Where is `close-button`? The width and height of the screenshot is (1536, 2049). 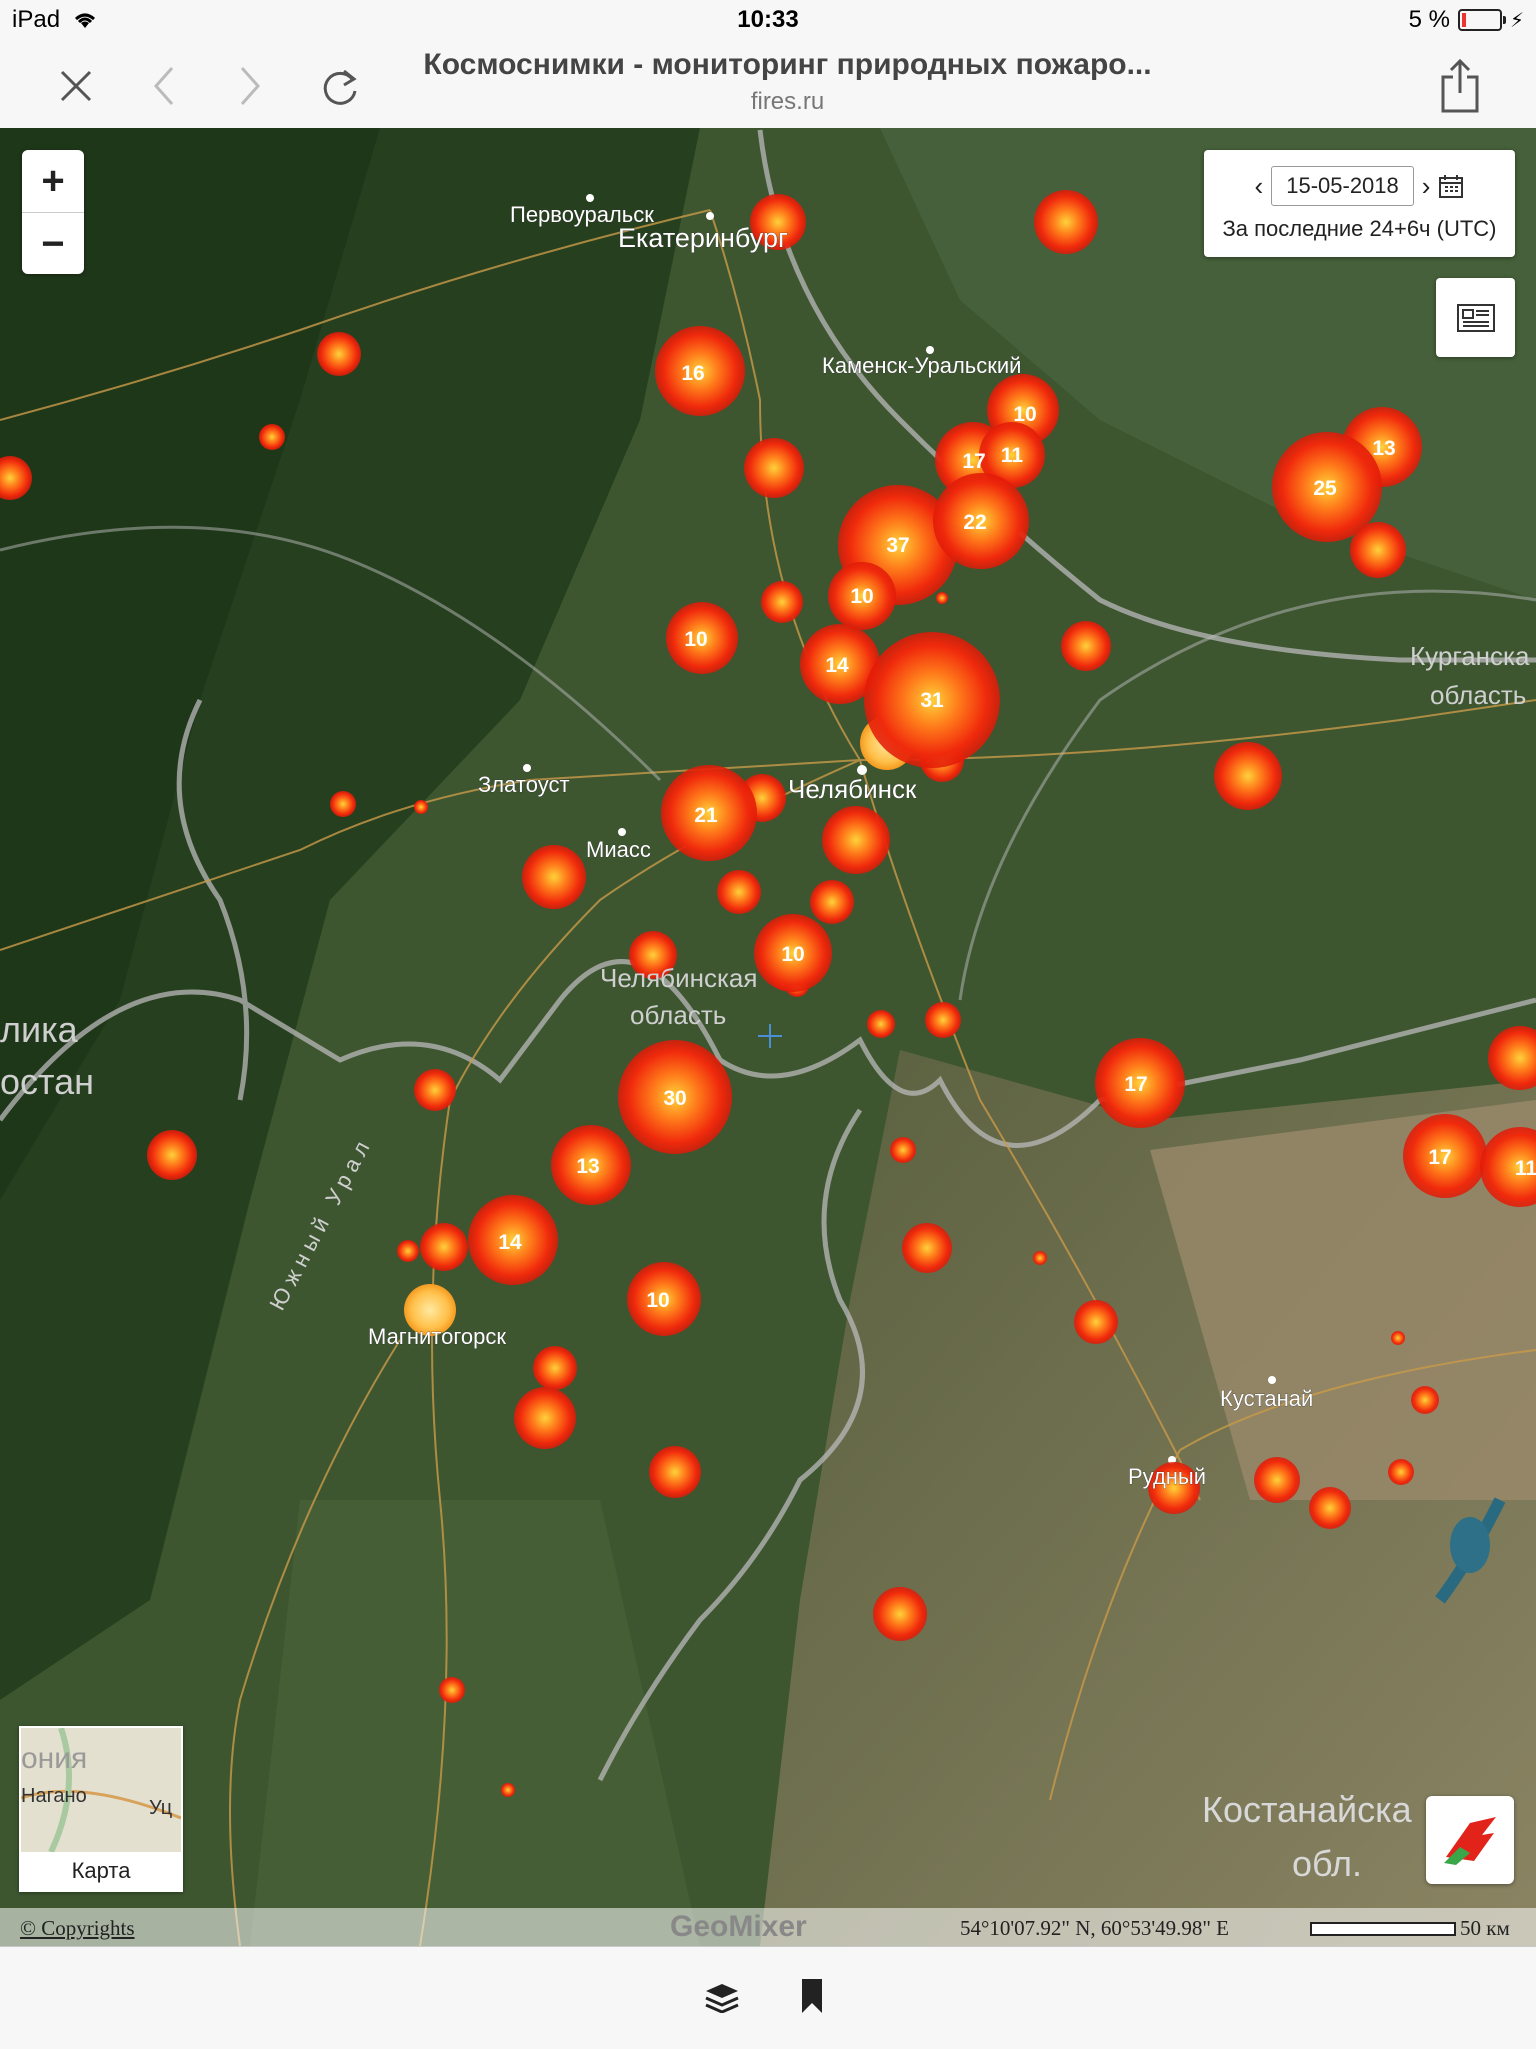 close-button is located at coordinates (76, 86).